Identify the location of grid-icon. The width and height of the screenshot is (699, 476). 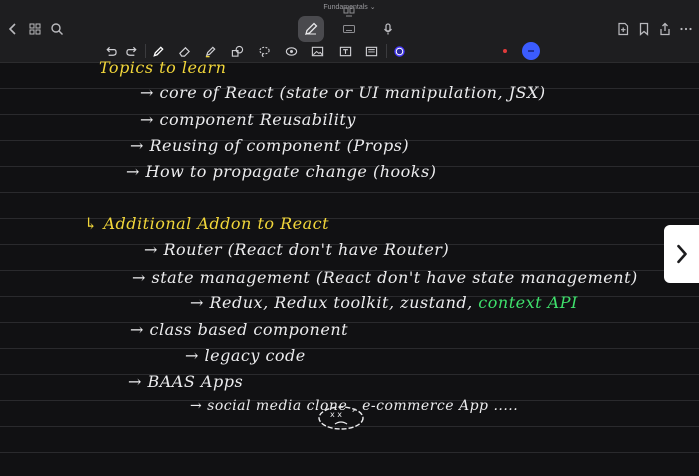
(35, 29).